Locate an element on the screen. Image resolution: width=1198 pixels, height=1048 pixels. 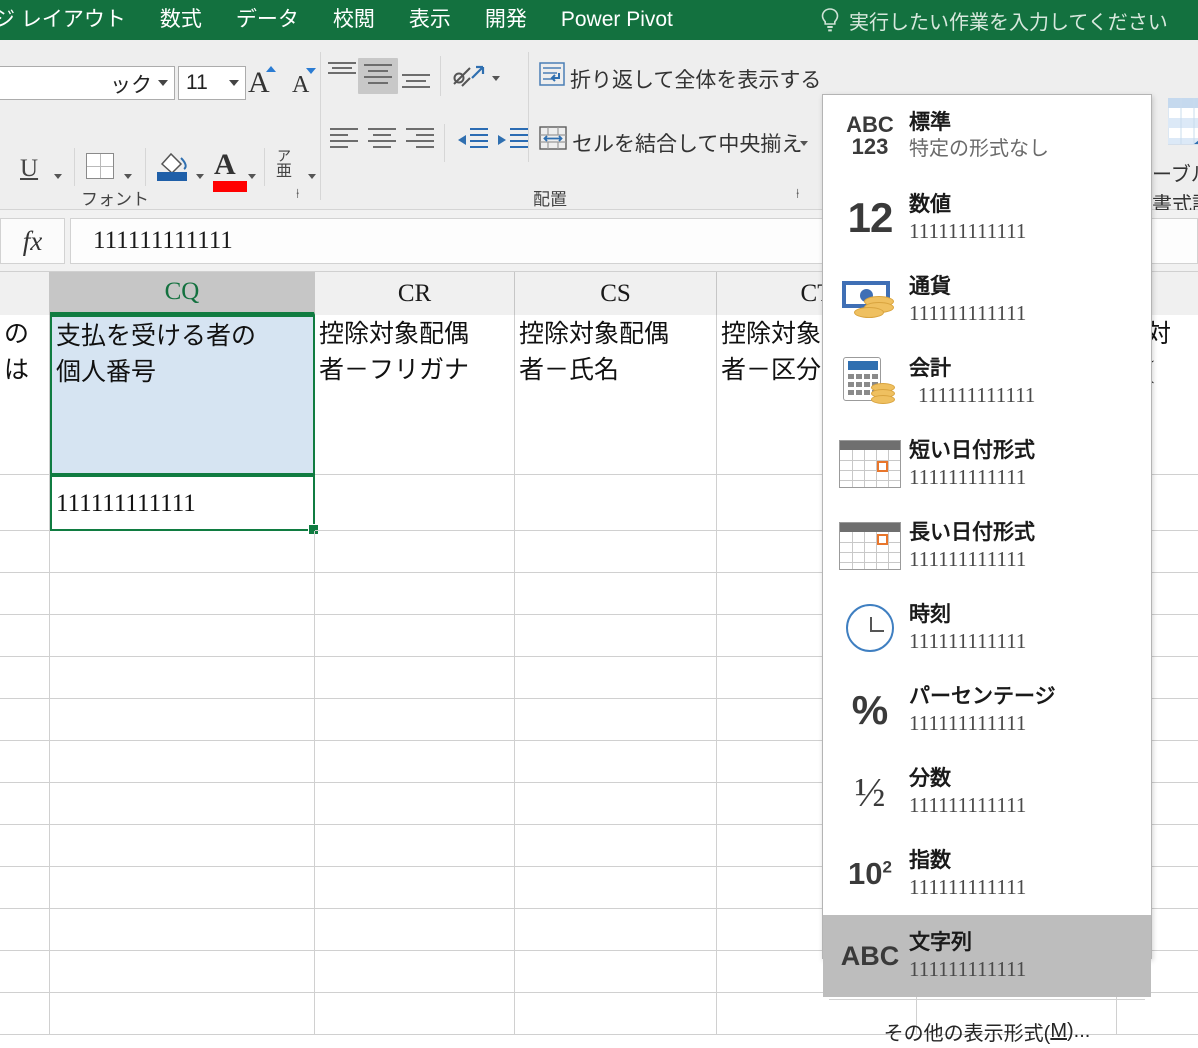
tab-review: 校閲 is located at coordinates (354, 20).